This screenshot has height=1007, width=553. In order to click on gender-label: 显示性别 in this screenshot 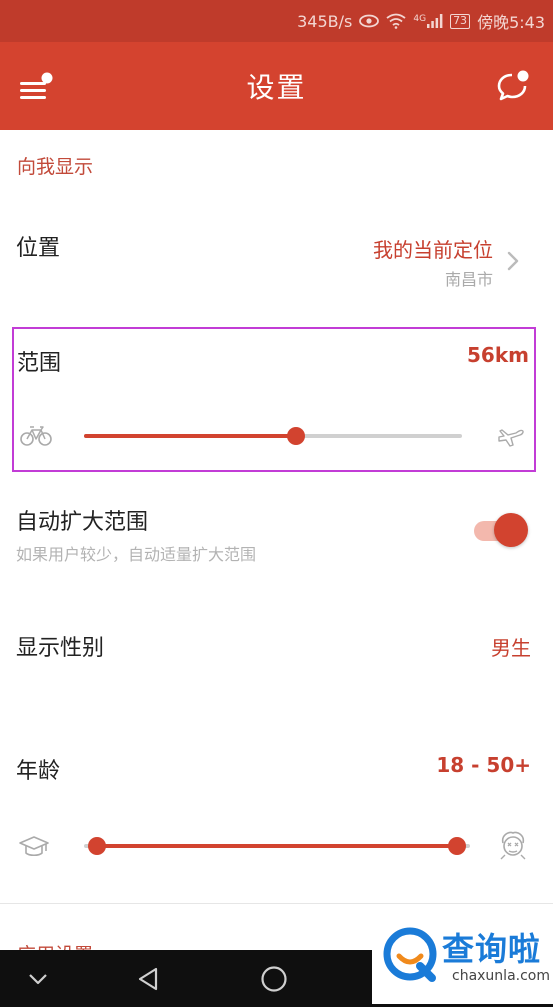, I will do `click(60, 648)`.